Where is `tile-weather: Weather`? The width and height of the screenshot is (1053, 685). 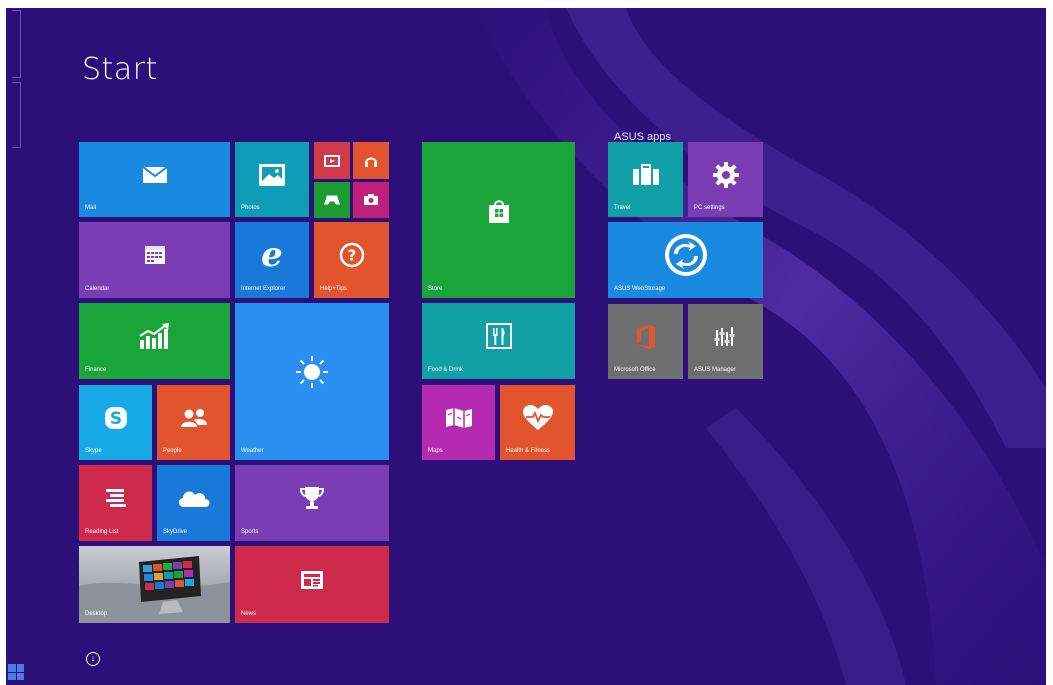
tile-weather: Weather is located at coordinates (312, 381).